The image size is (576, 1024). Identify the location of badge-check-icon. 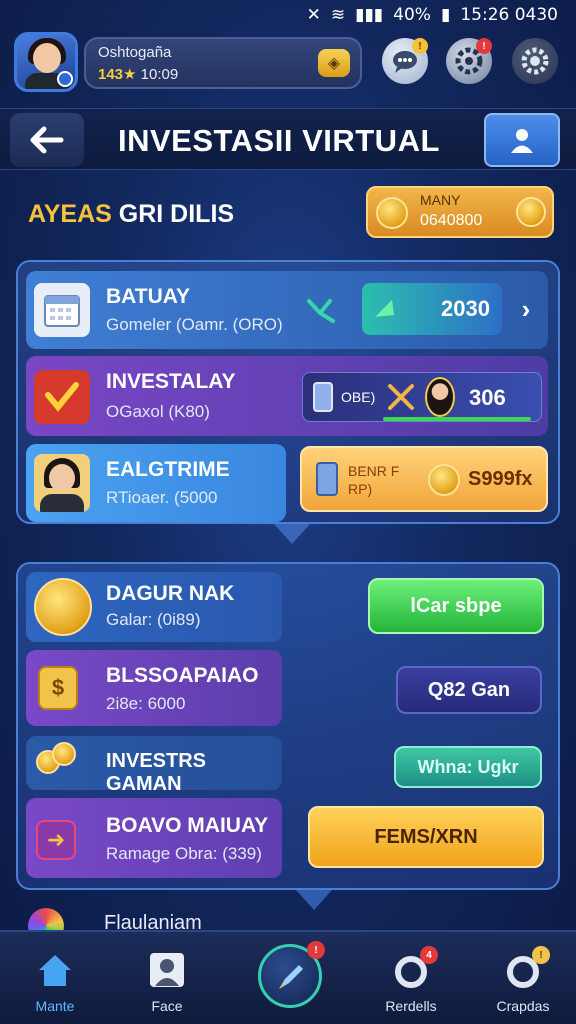
(62, 397).